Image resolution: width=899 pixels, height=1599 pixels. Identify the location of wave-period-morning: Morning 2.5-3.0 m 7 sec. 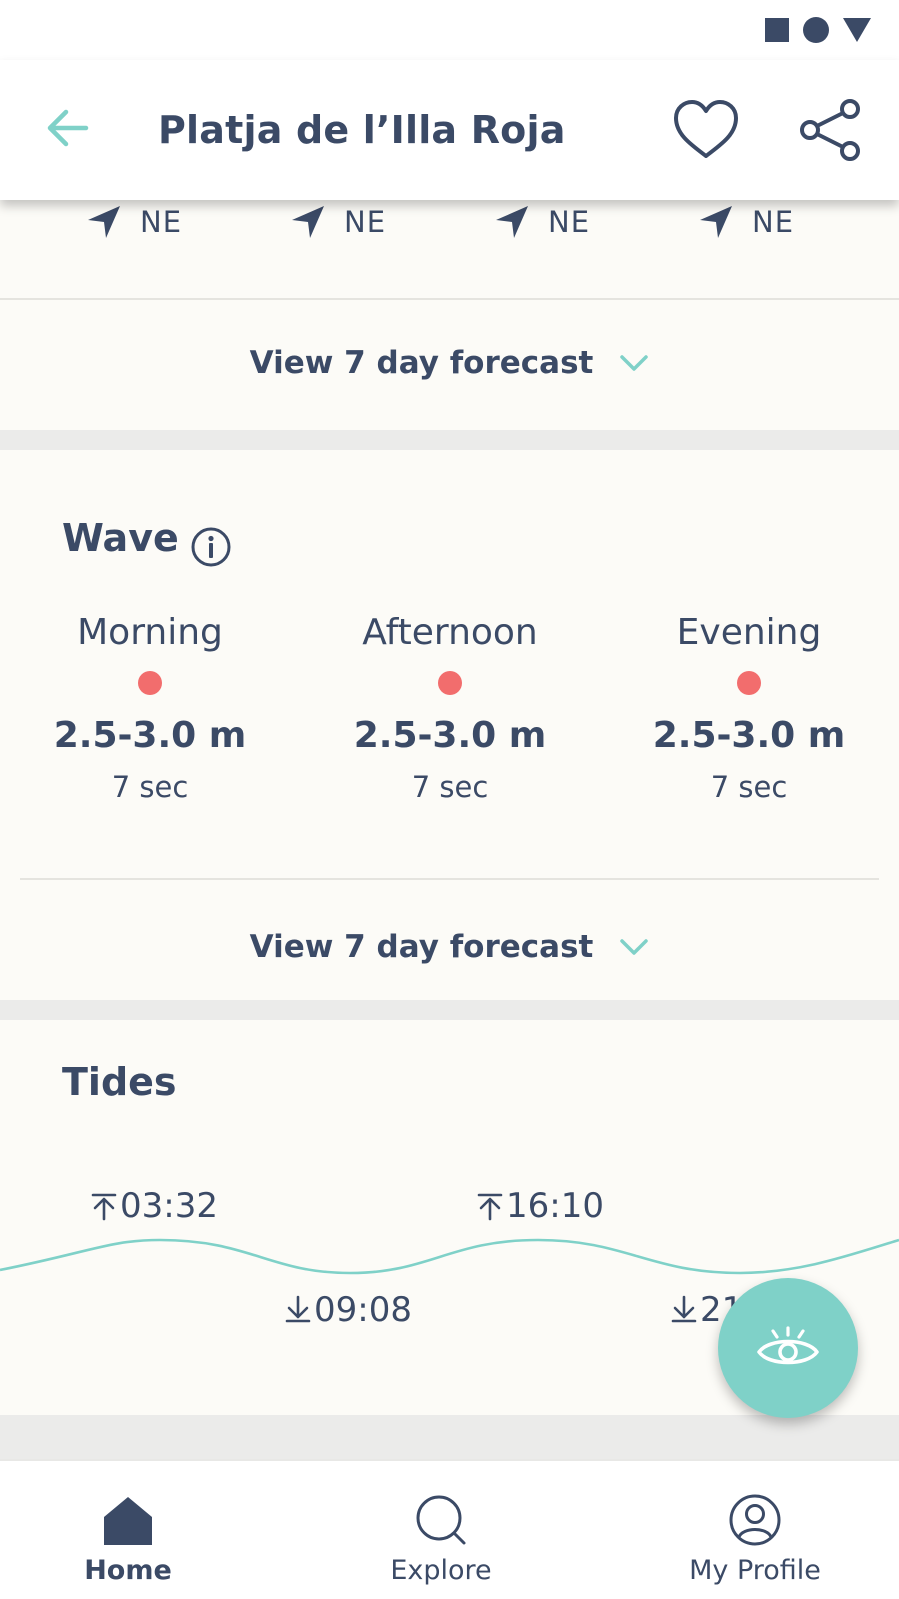
(150, 708).